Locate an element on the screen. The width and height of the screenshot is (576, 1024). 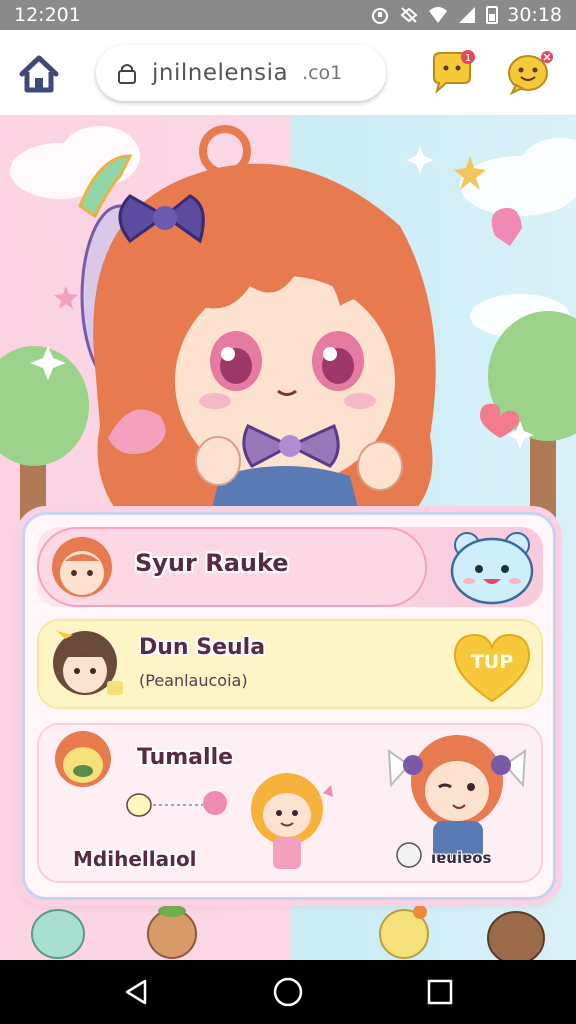
mascot-icon is located at coordinates (288, 932).